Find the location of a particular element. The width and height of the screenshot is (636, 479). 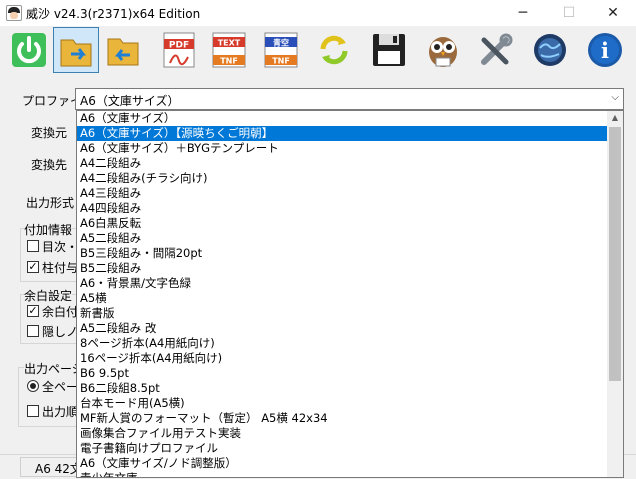

header-checkbox-label: 柱付与 is located at coordinates (60, 268).